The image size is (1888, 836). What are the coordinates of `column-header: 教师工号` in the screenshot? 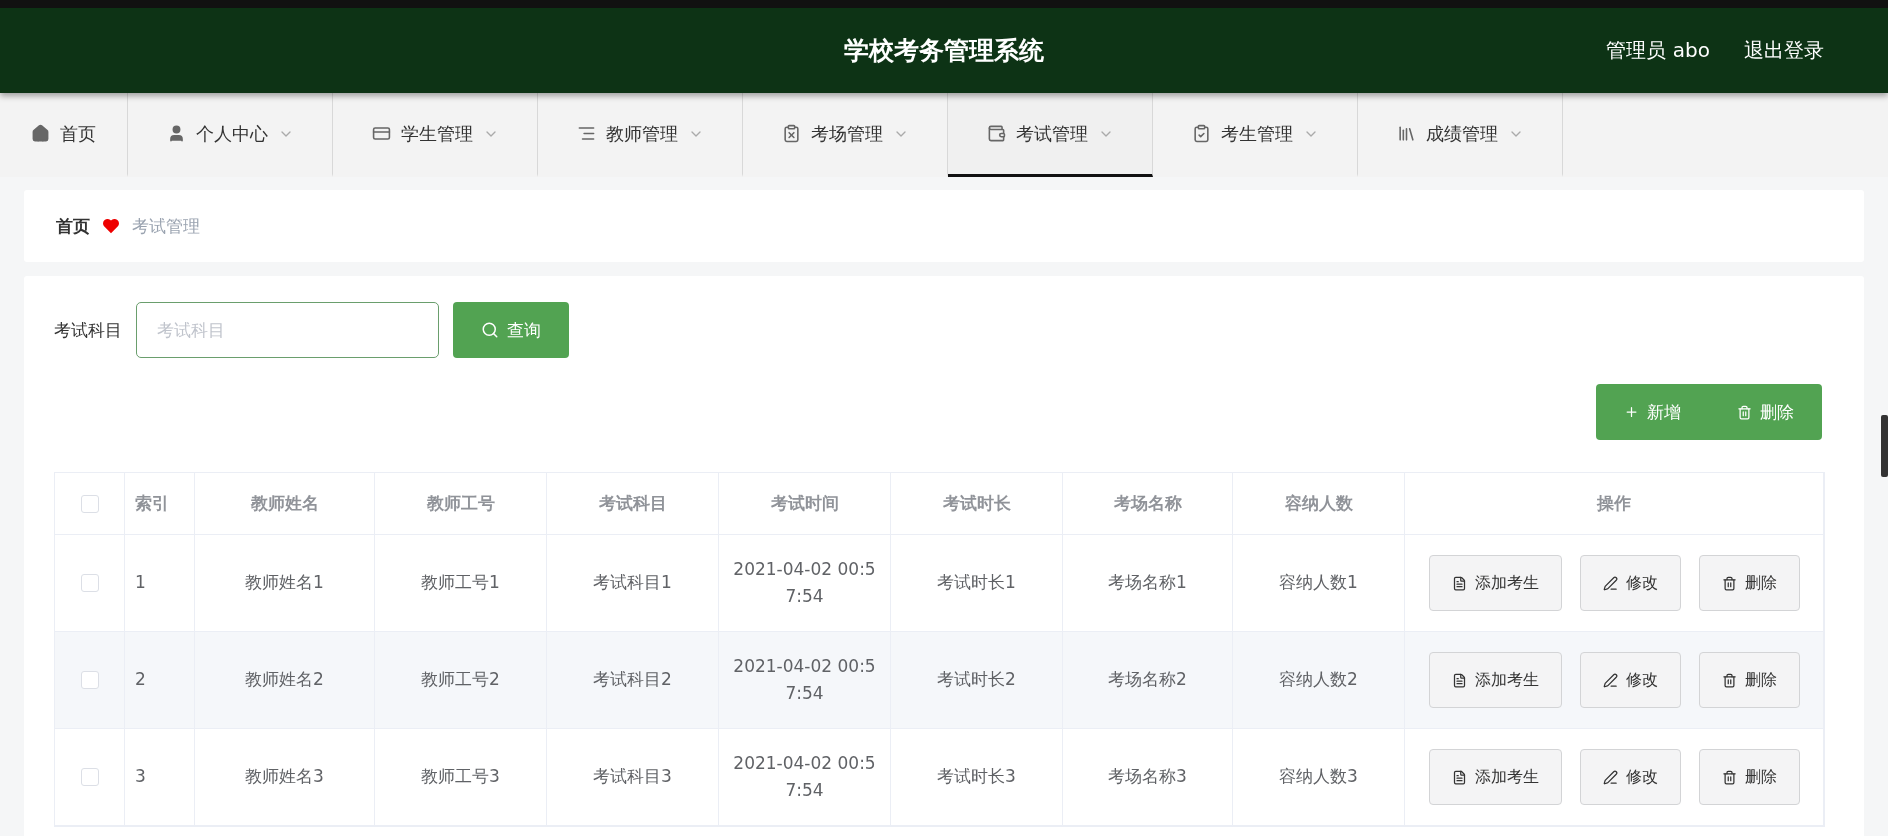 It's located at (461, 503).